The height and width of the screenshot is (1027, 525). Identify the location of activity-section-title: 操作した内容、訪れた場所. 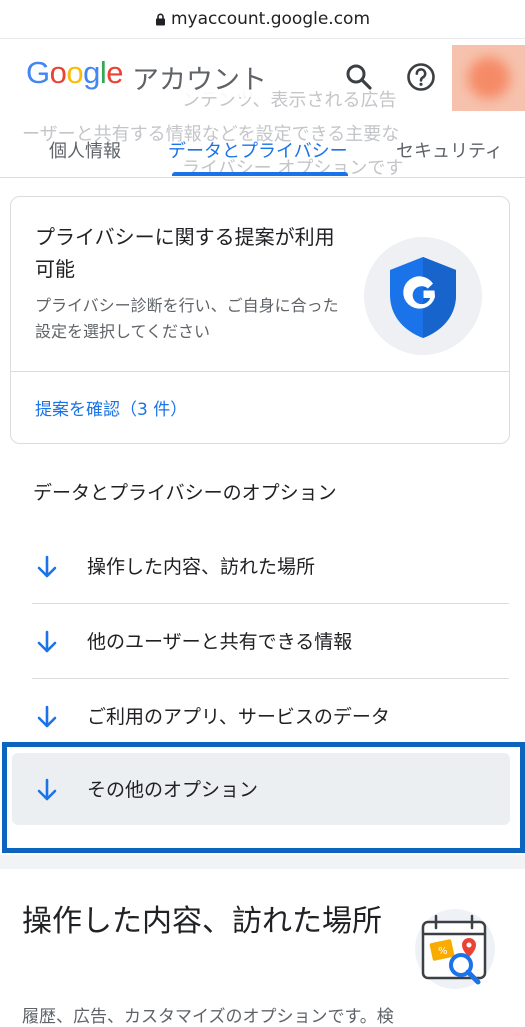
(202, 921).